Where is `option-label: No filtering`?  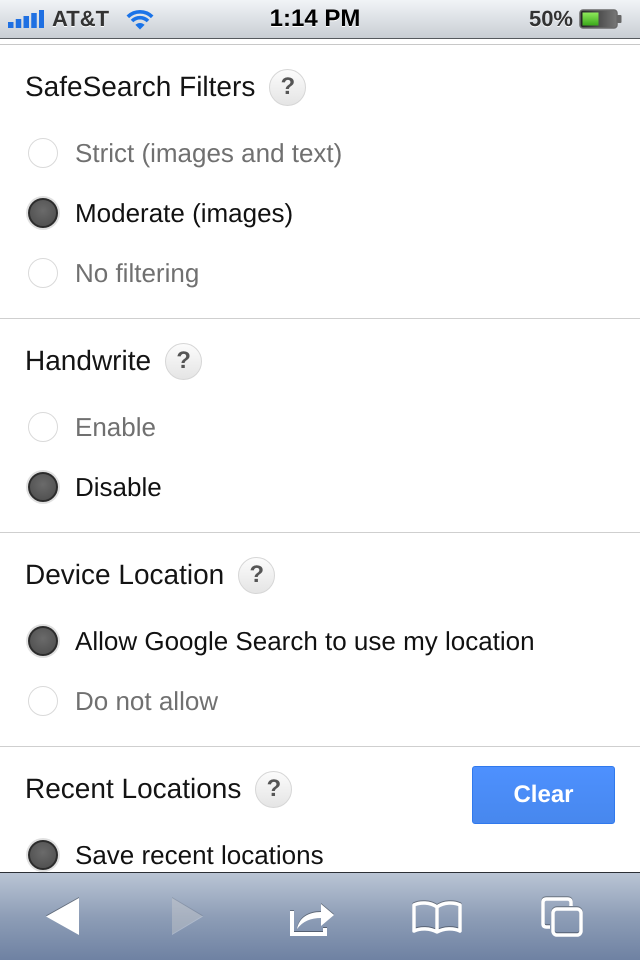 option-label: No filtering is located at coordinates (137, 273).